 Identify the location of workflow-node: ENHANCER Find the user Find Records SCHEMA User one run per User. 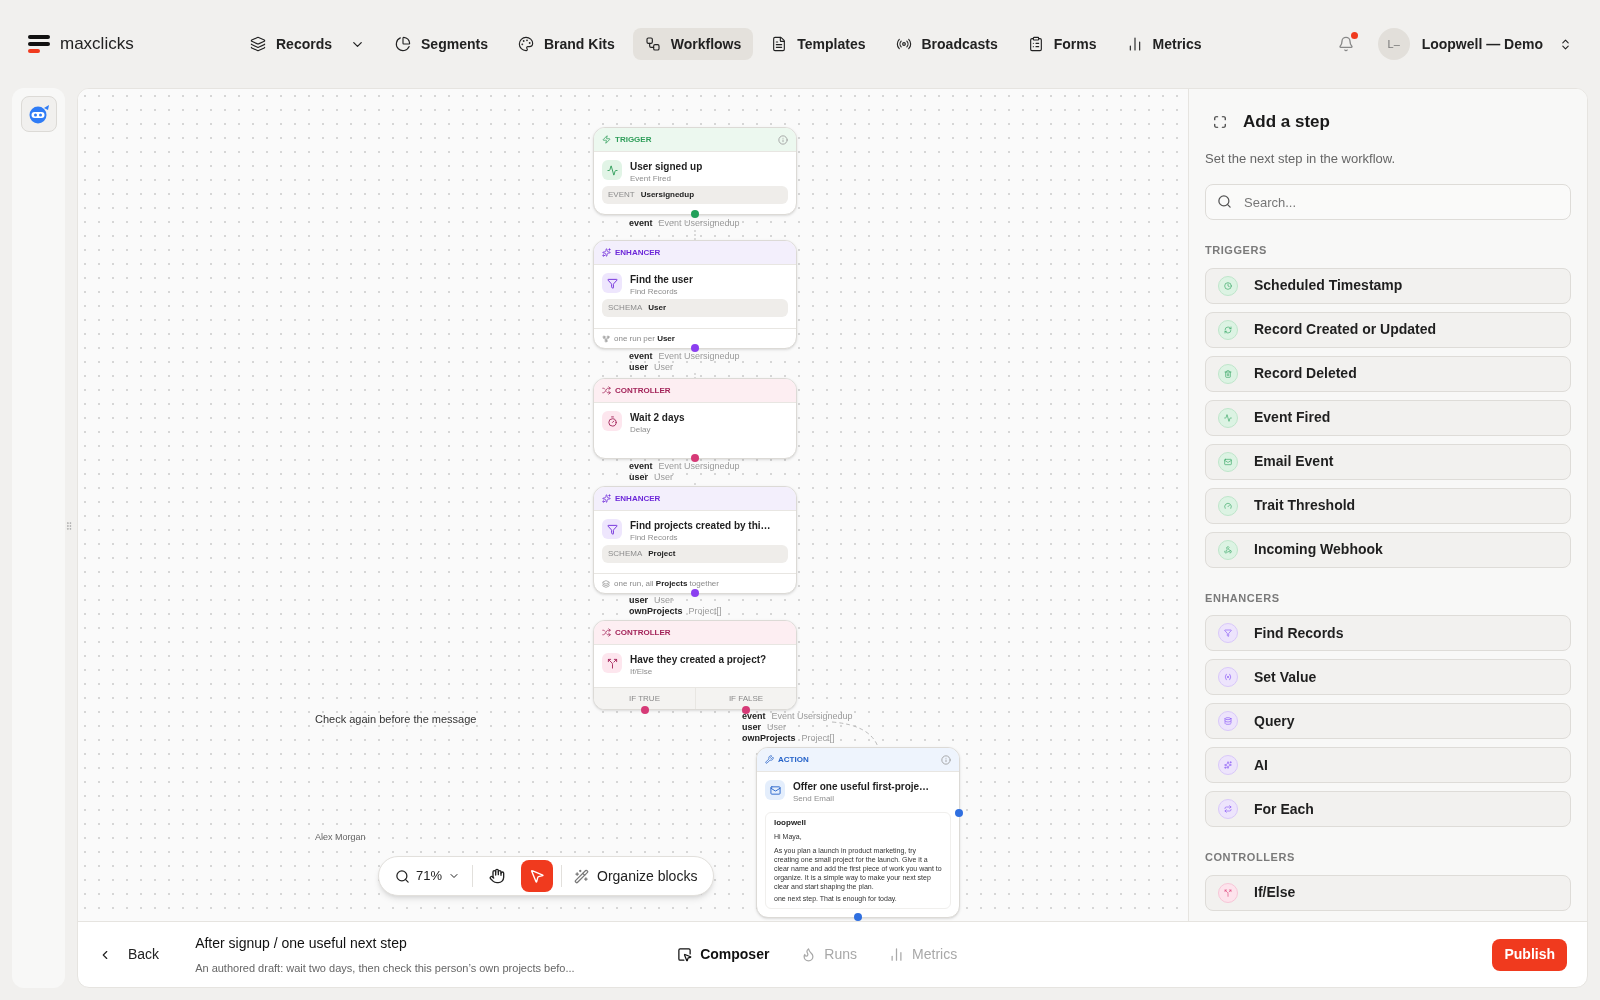
(695, 294).